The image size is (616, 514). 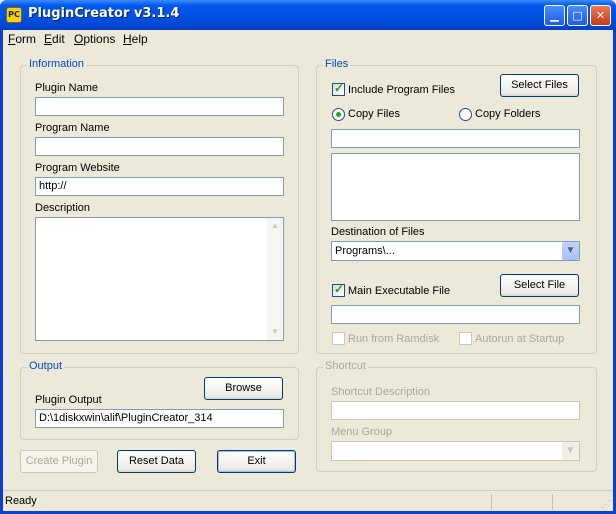 I want to click on main-executable-input, so click(x=455, y=314).